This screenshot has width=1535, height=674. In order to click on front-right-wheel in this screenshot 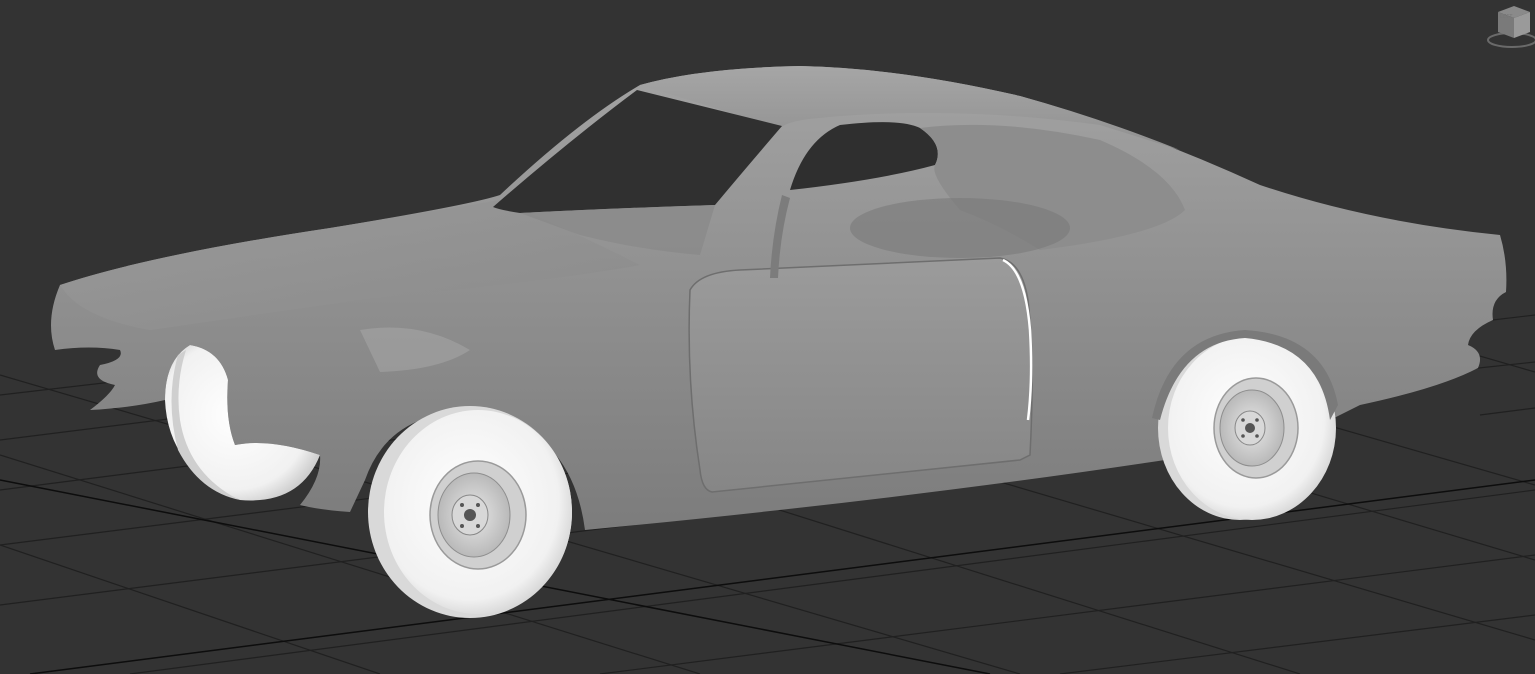, I will do `click(470, 512)`.